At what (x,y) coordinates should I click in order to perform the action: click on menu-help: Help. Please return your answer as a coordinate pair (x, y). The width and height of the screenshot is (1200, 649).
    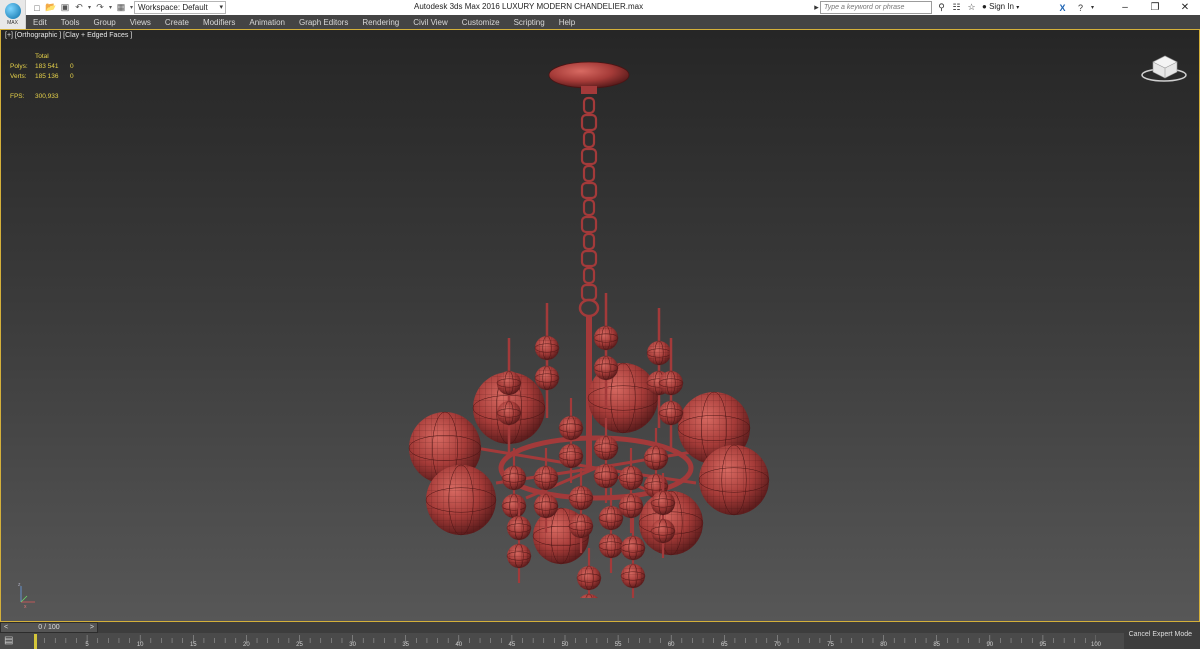
    Looking at the image, I should click on (567, 22).